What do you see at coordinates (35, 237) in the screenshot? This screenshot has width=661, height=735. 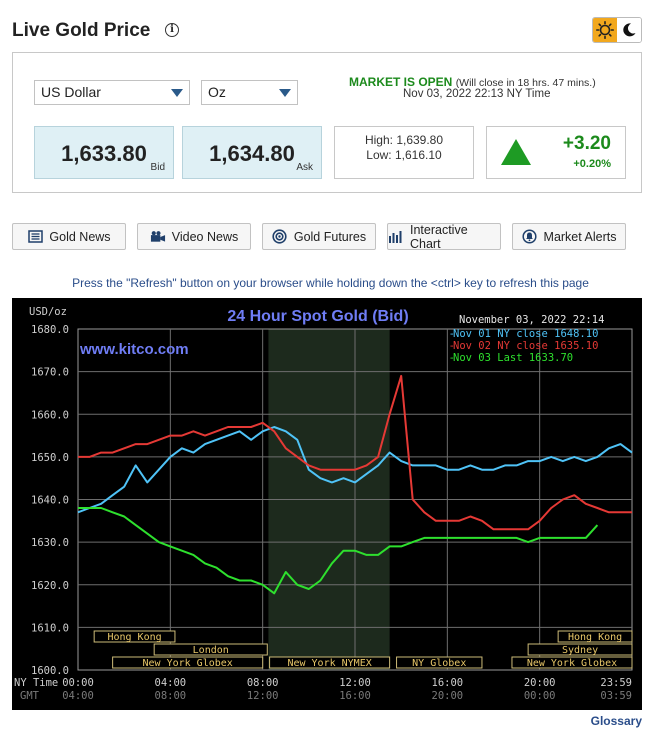 I see `newspaper-icon` at bounding box center [35, 237].